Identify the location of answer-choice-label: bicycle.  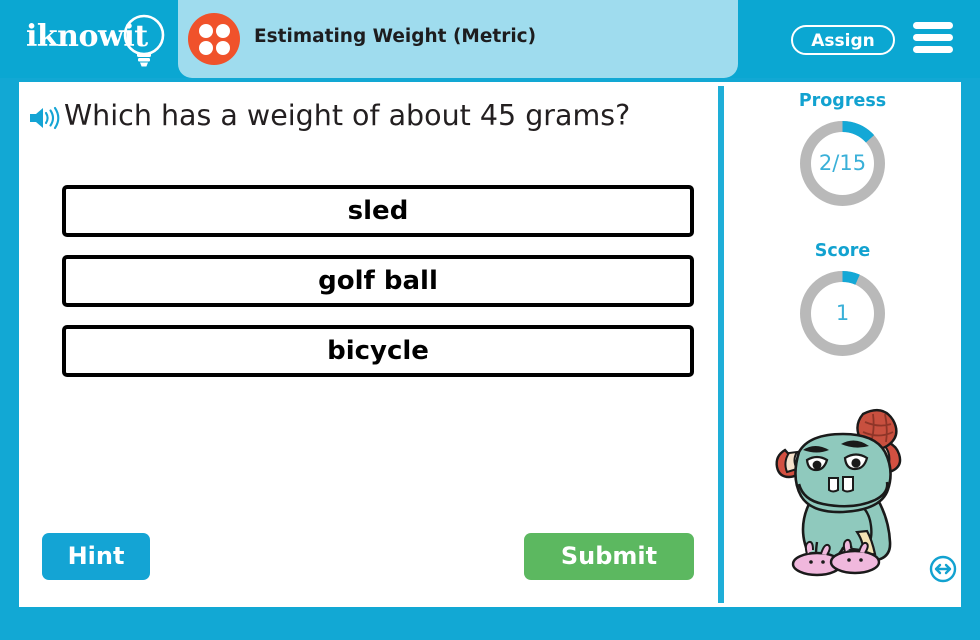
(378, 351).